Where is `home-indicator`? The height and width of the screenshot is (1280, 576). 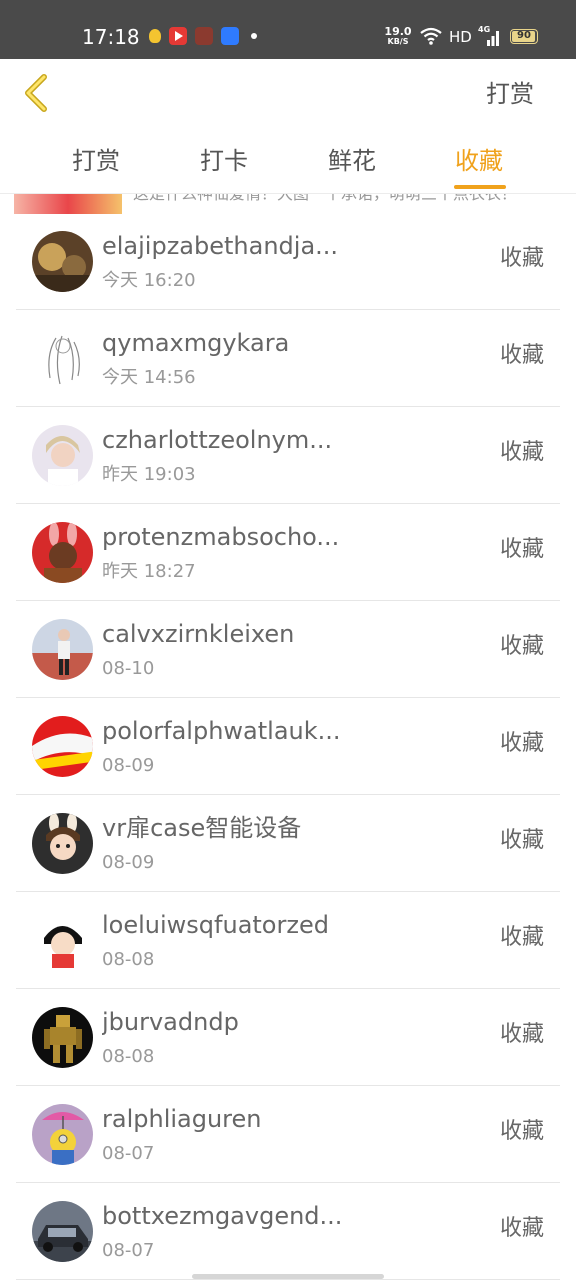
home-indicator is located at coordinates (288, 1276).